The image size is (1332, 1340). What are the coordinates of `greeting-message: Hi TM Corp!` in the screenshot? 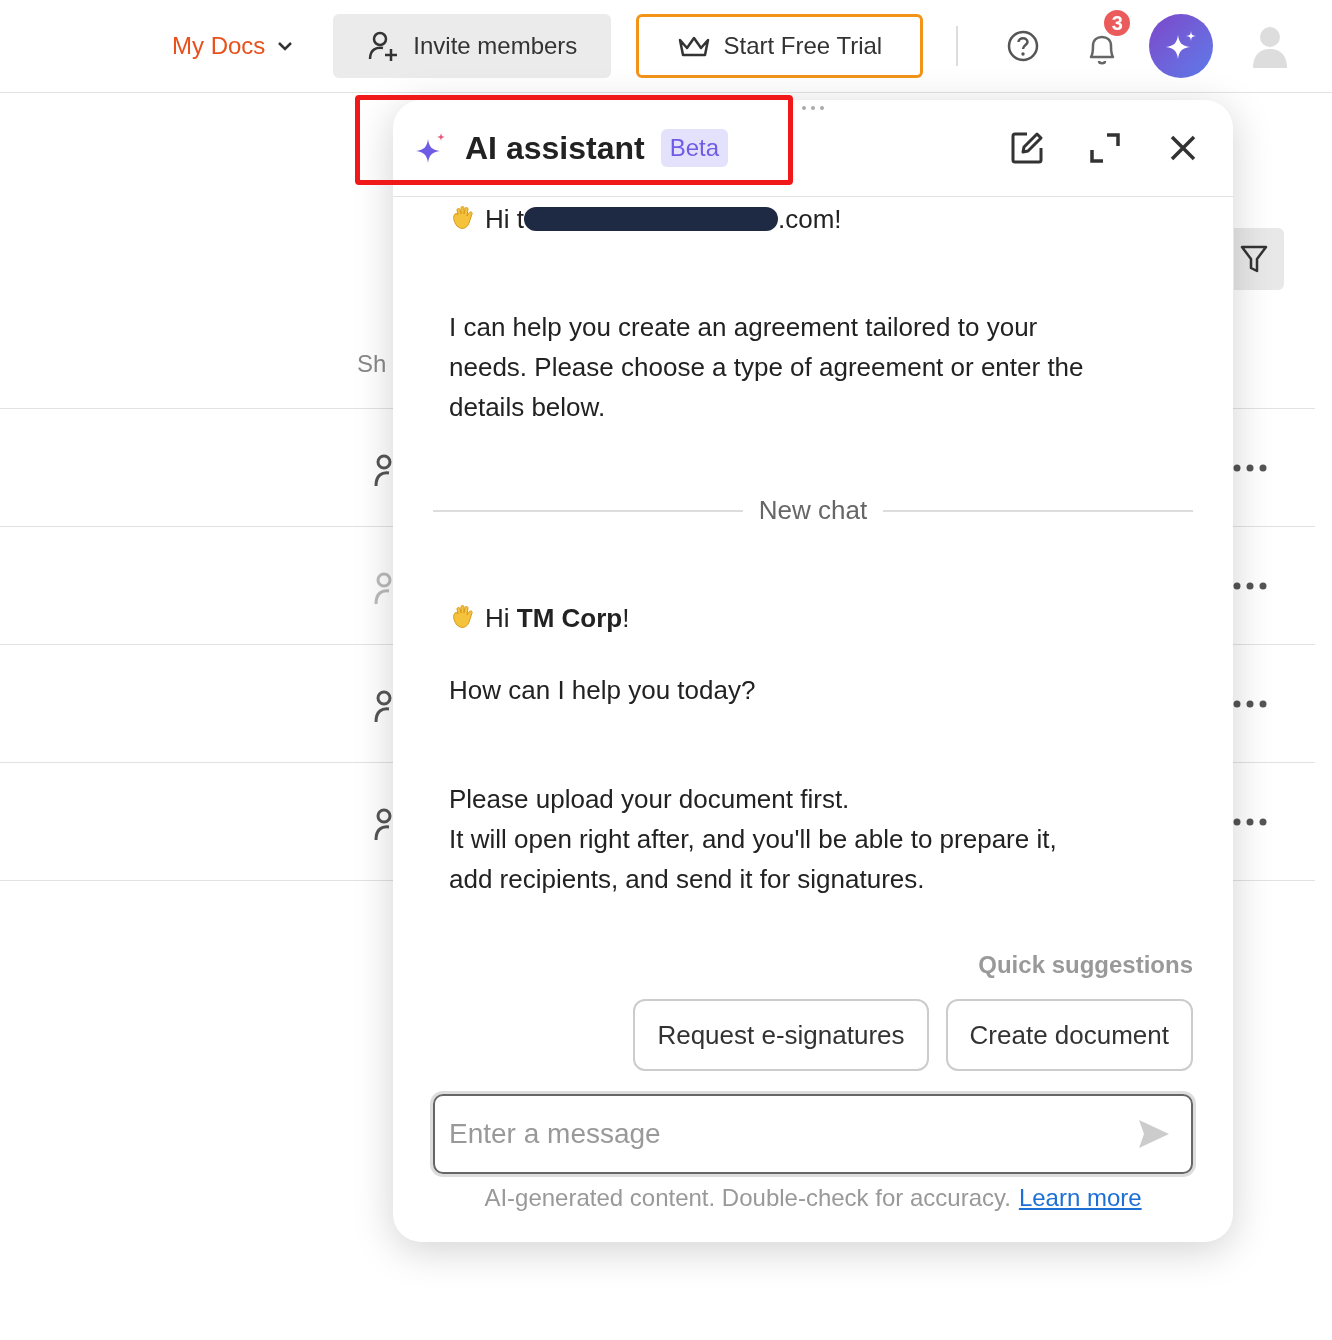 It's located at (557, 618).